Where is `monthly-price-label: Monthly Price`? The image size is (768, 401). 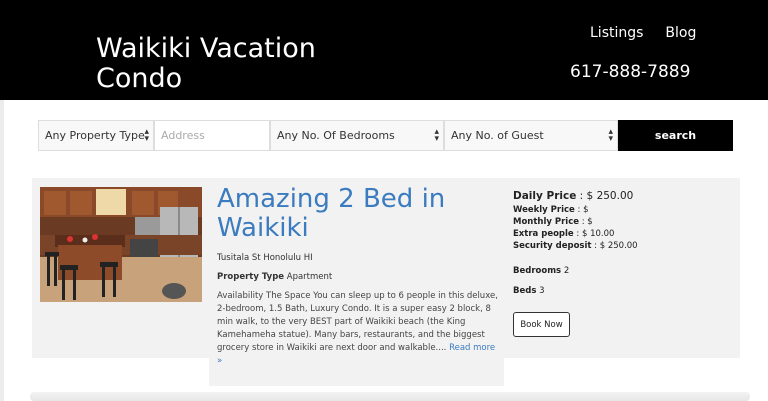
monthly-price-label: Monthly Price is located at coordinates (546, 222).